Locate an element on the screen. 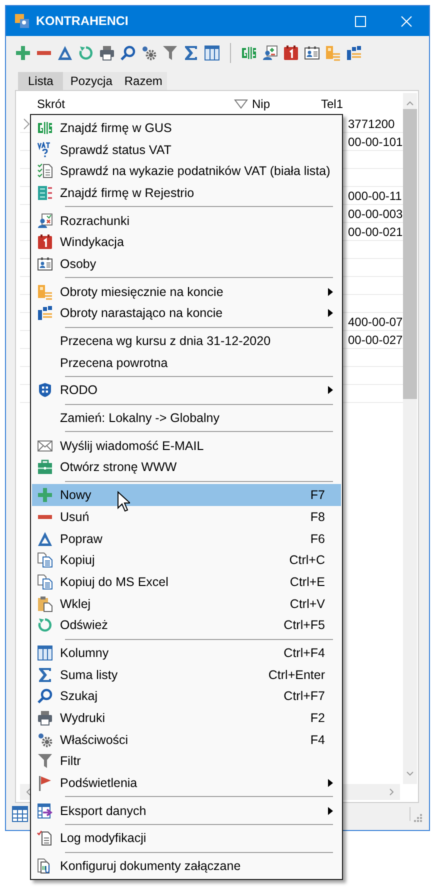  menu-item: Wydruki F2 is located at coordinates (186, 718).